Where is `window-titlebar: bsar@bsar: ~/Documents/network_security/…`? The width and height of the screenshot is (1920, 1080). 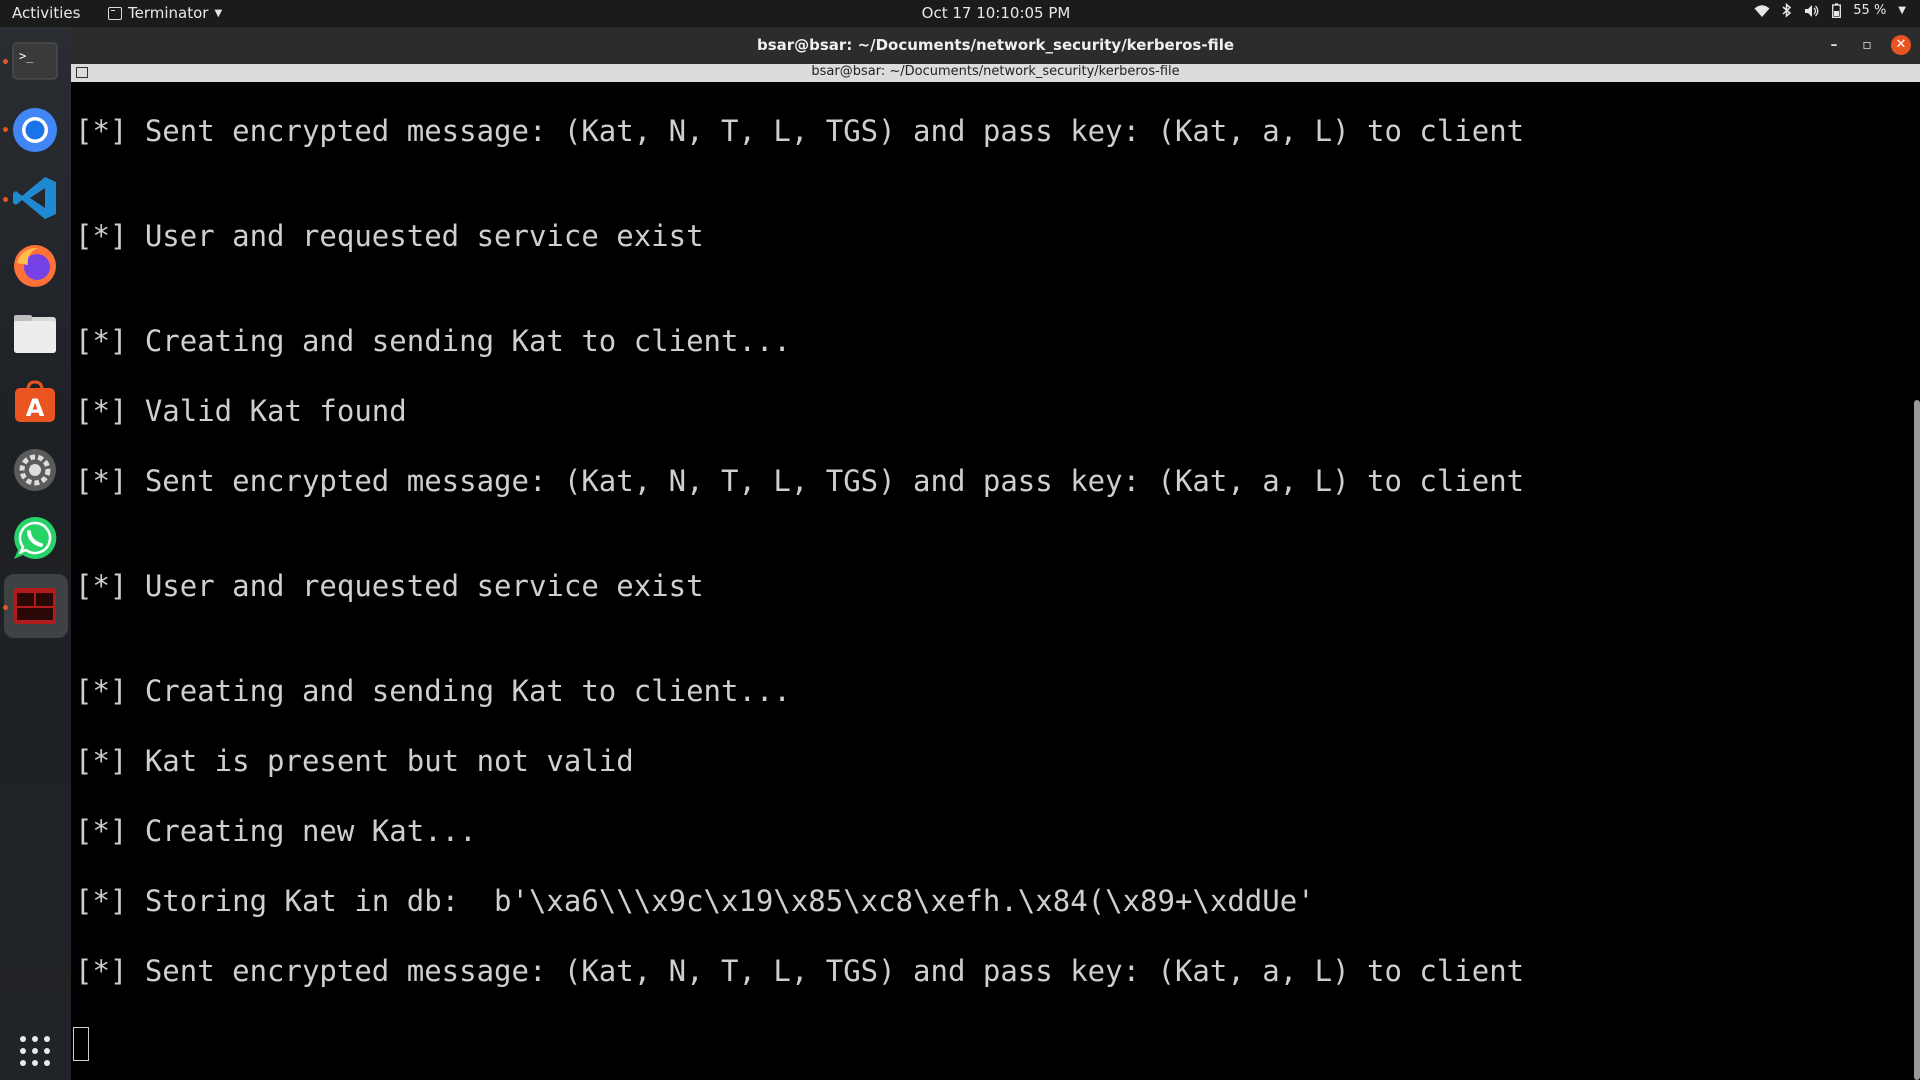
window-titlebar: bsar@bsar: ~/Documents/network_security/… is located at coordinates (995, 45).